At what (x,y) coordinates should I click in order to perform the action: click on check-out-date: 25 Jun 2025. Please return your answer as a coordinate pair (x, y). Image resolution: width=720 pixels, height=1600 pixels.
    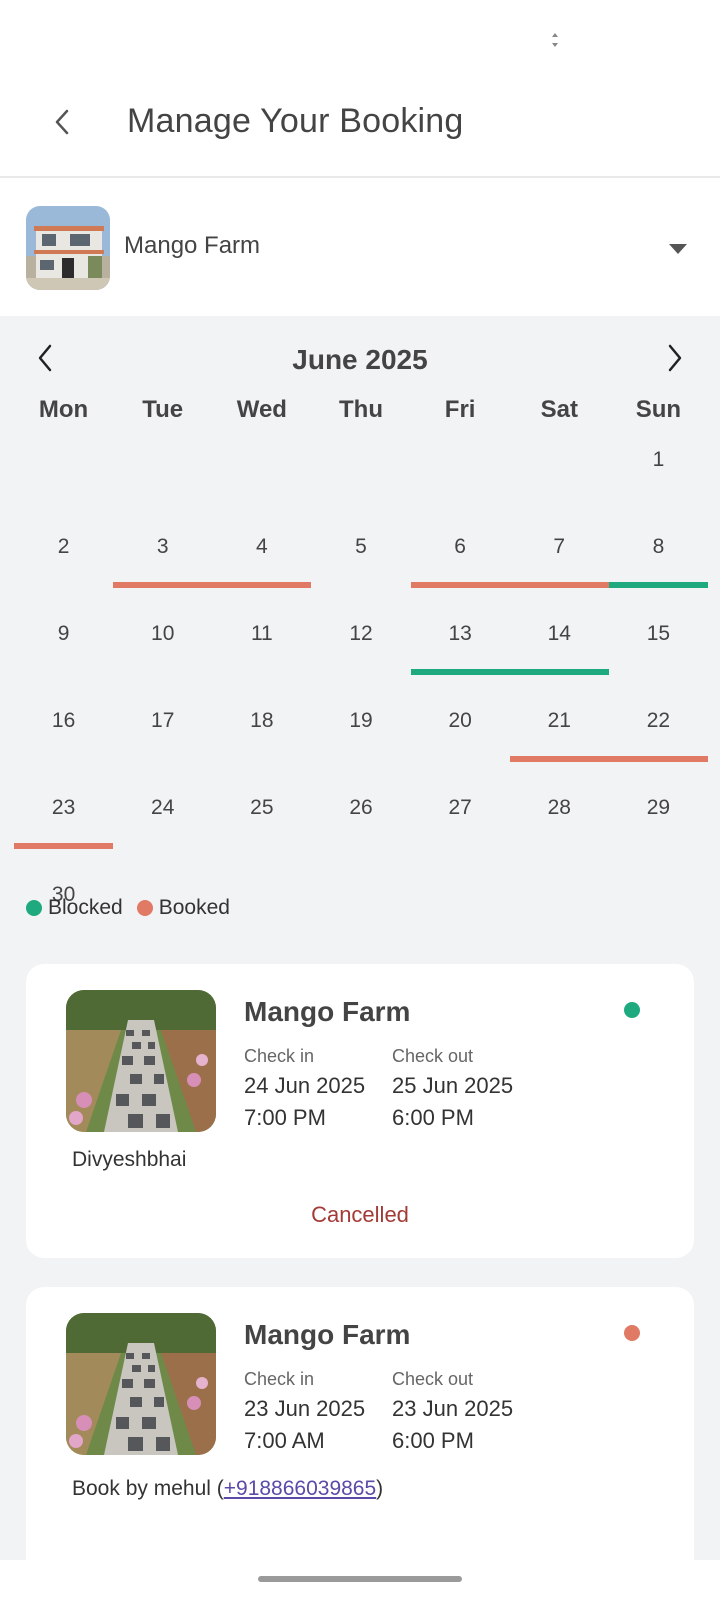
    Looking at the image, I should click on (453, 1085).